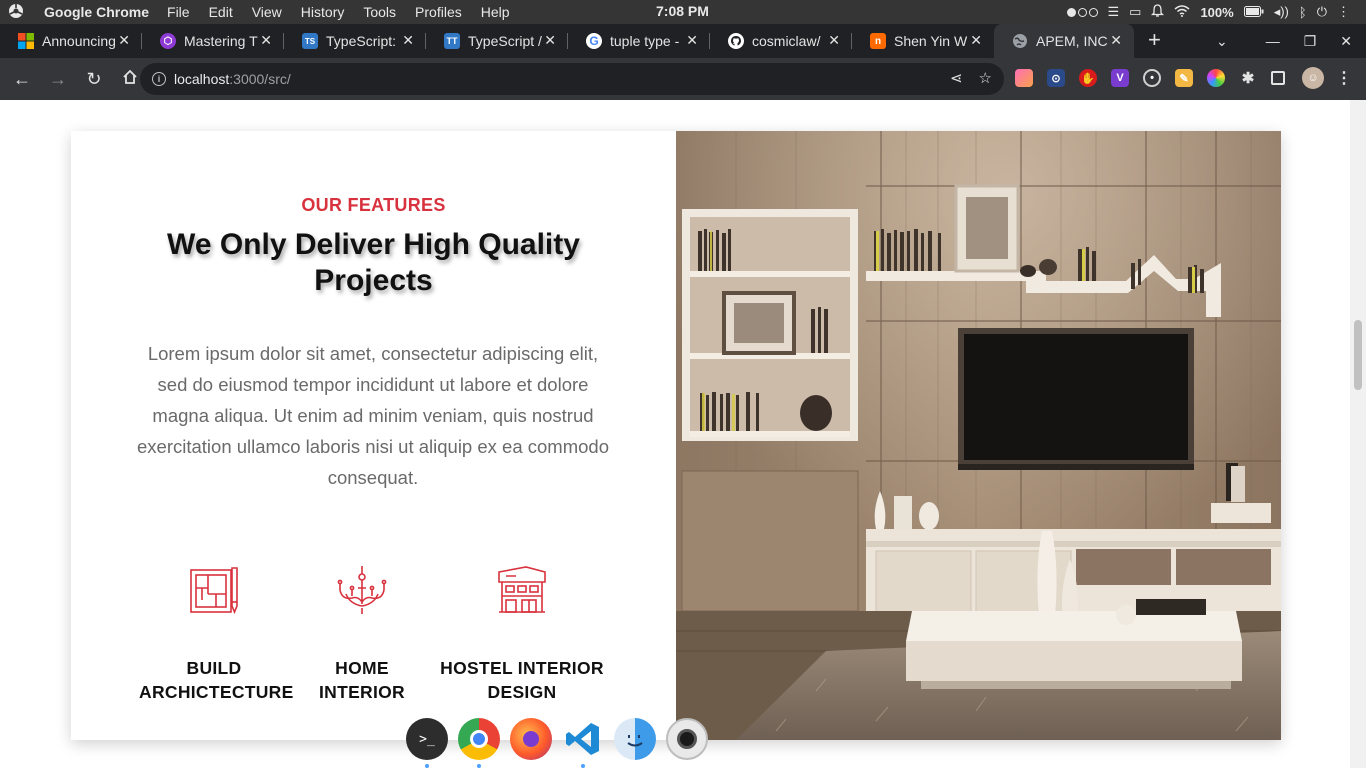 This screenshot has height=768, width=1366. What do you see at coordinates (1064, 41) in the screenshot?
I see `tab-apem: APEM, INC ✕` at bounding box center [1064, 41].